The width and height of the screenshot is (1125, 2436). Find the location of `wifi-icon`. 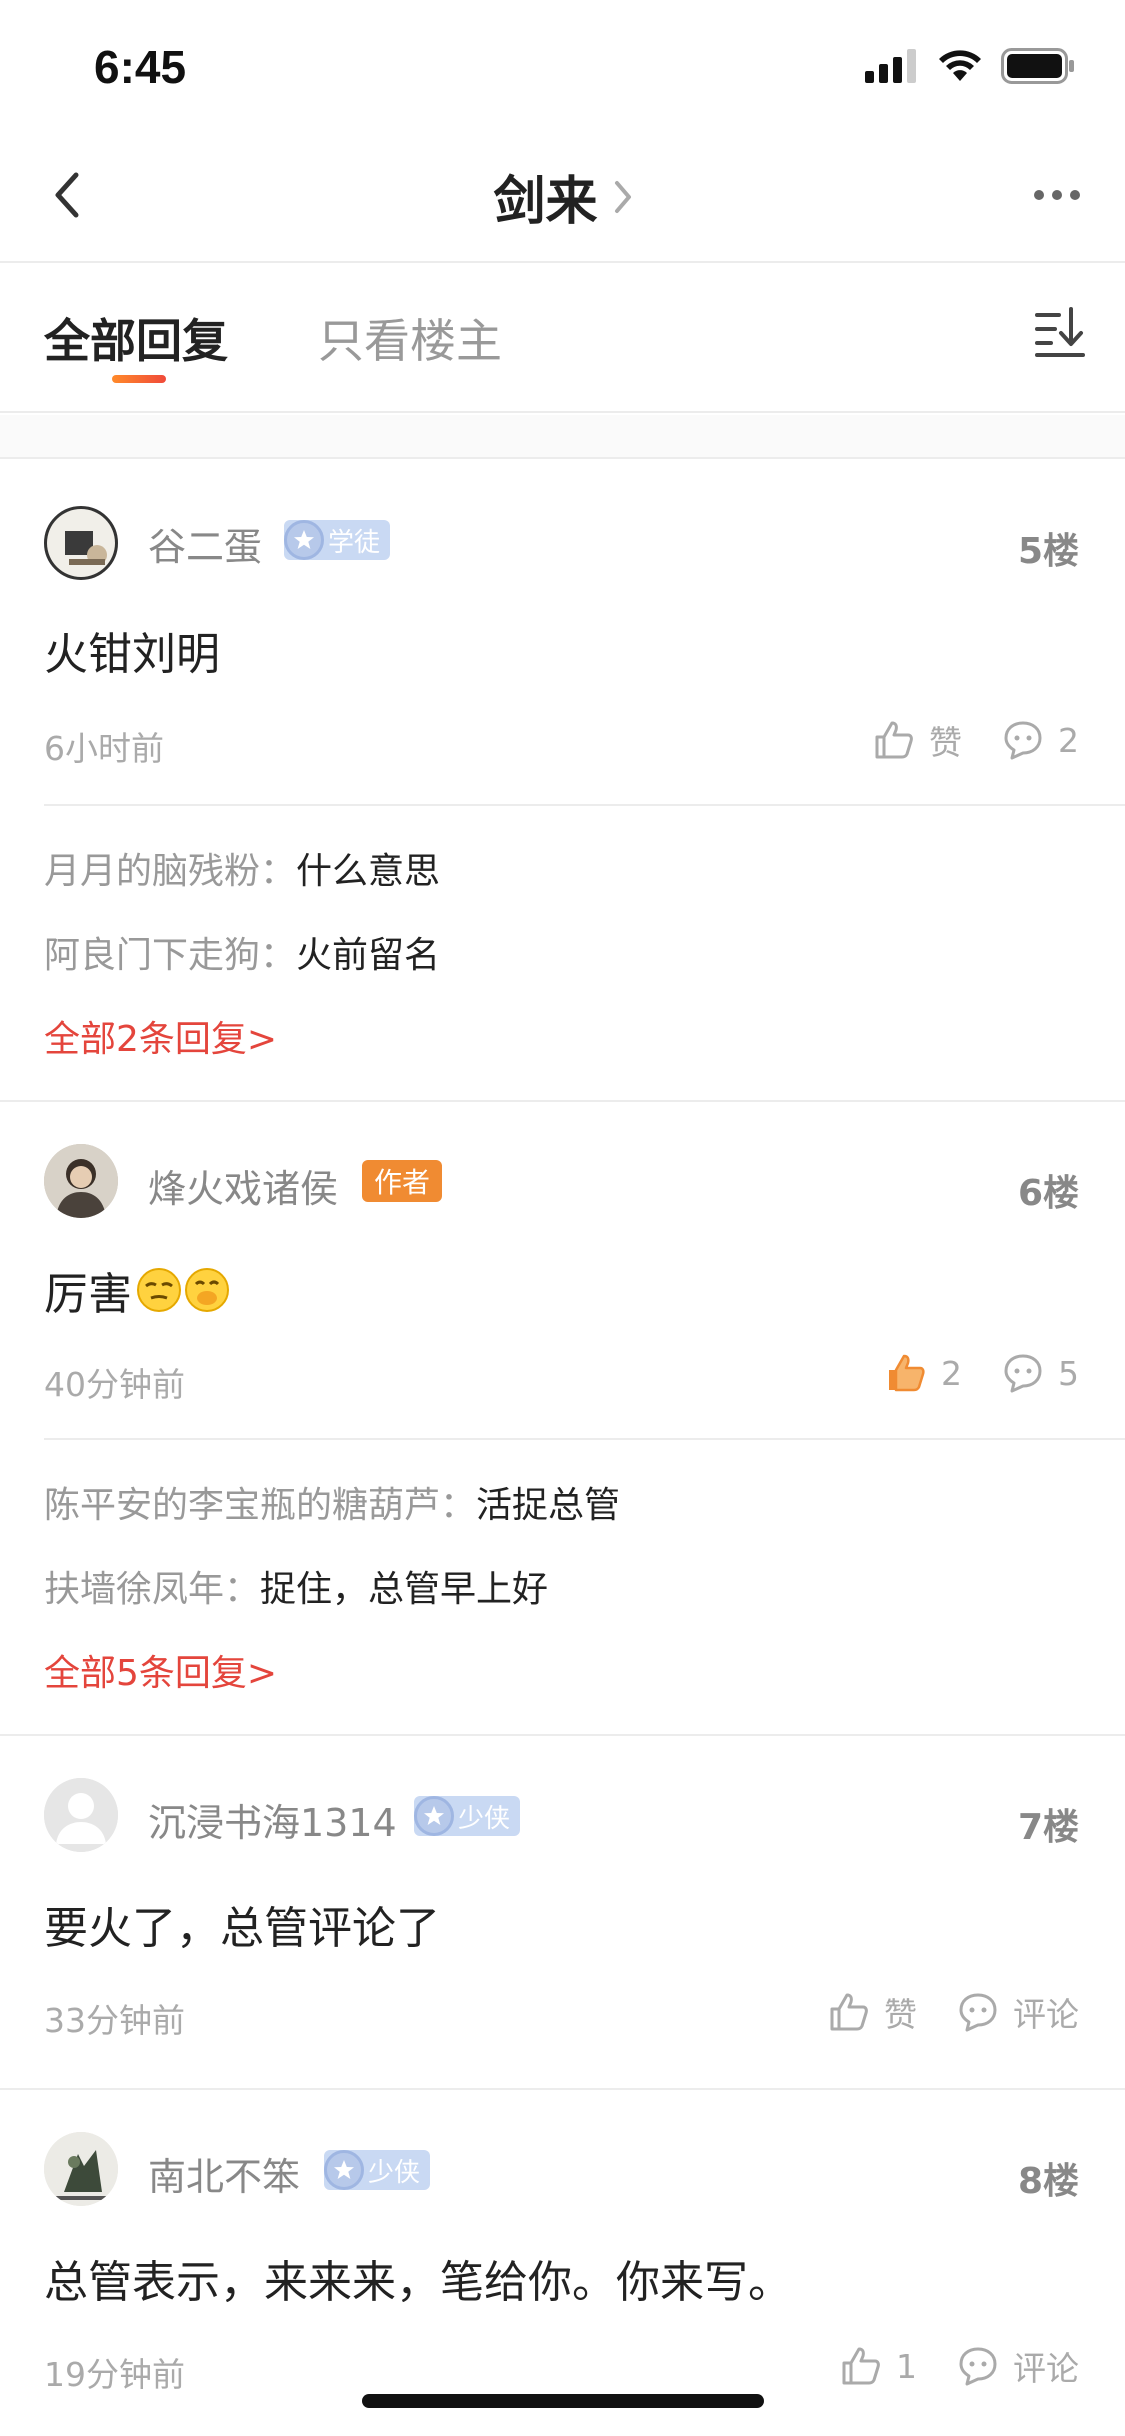

wifi-icon is located at coordinates (960, 65).